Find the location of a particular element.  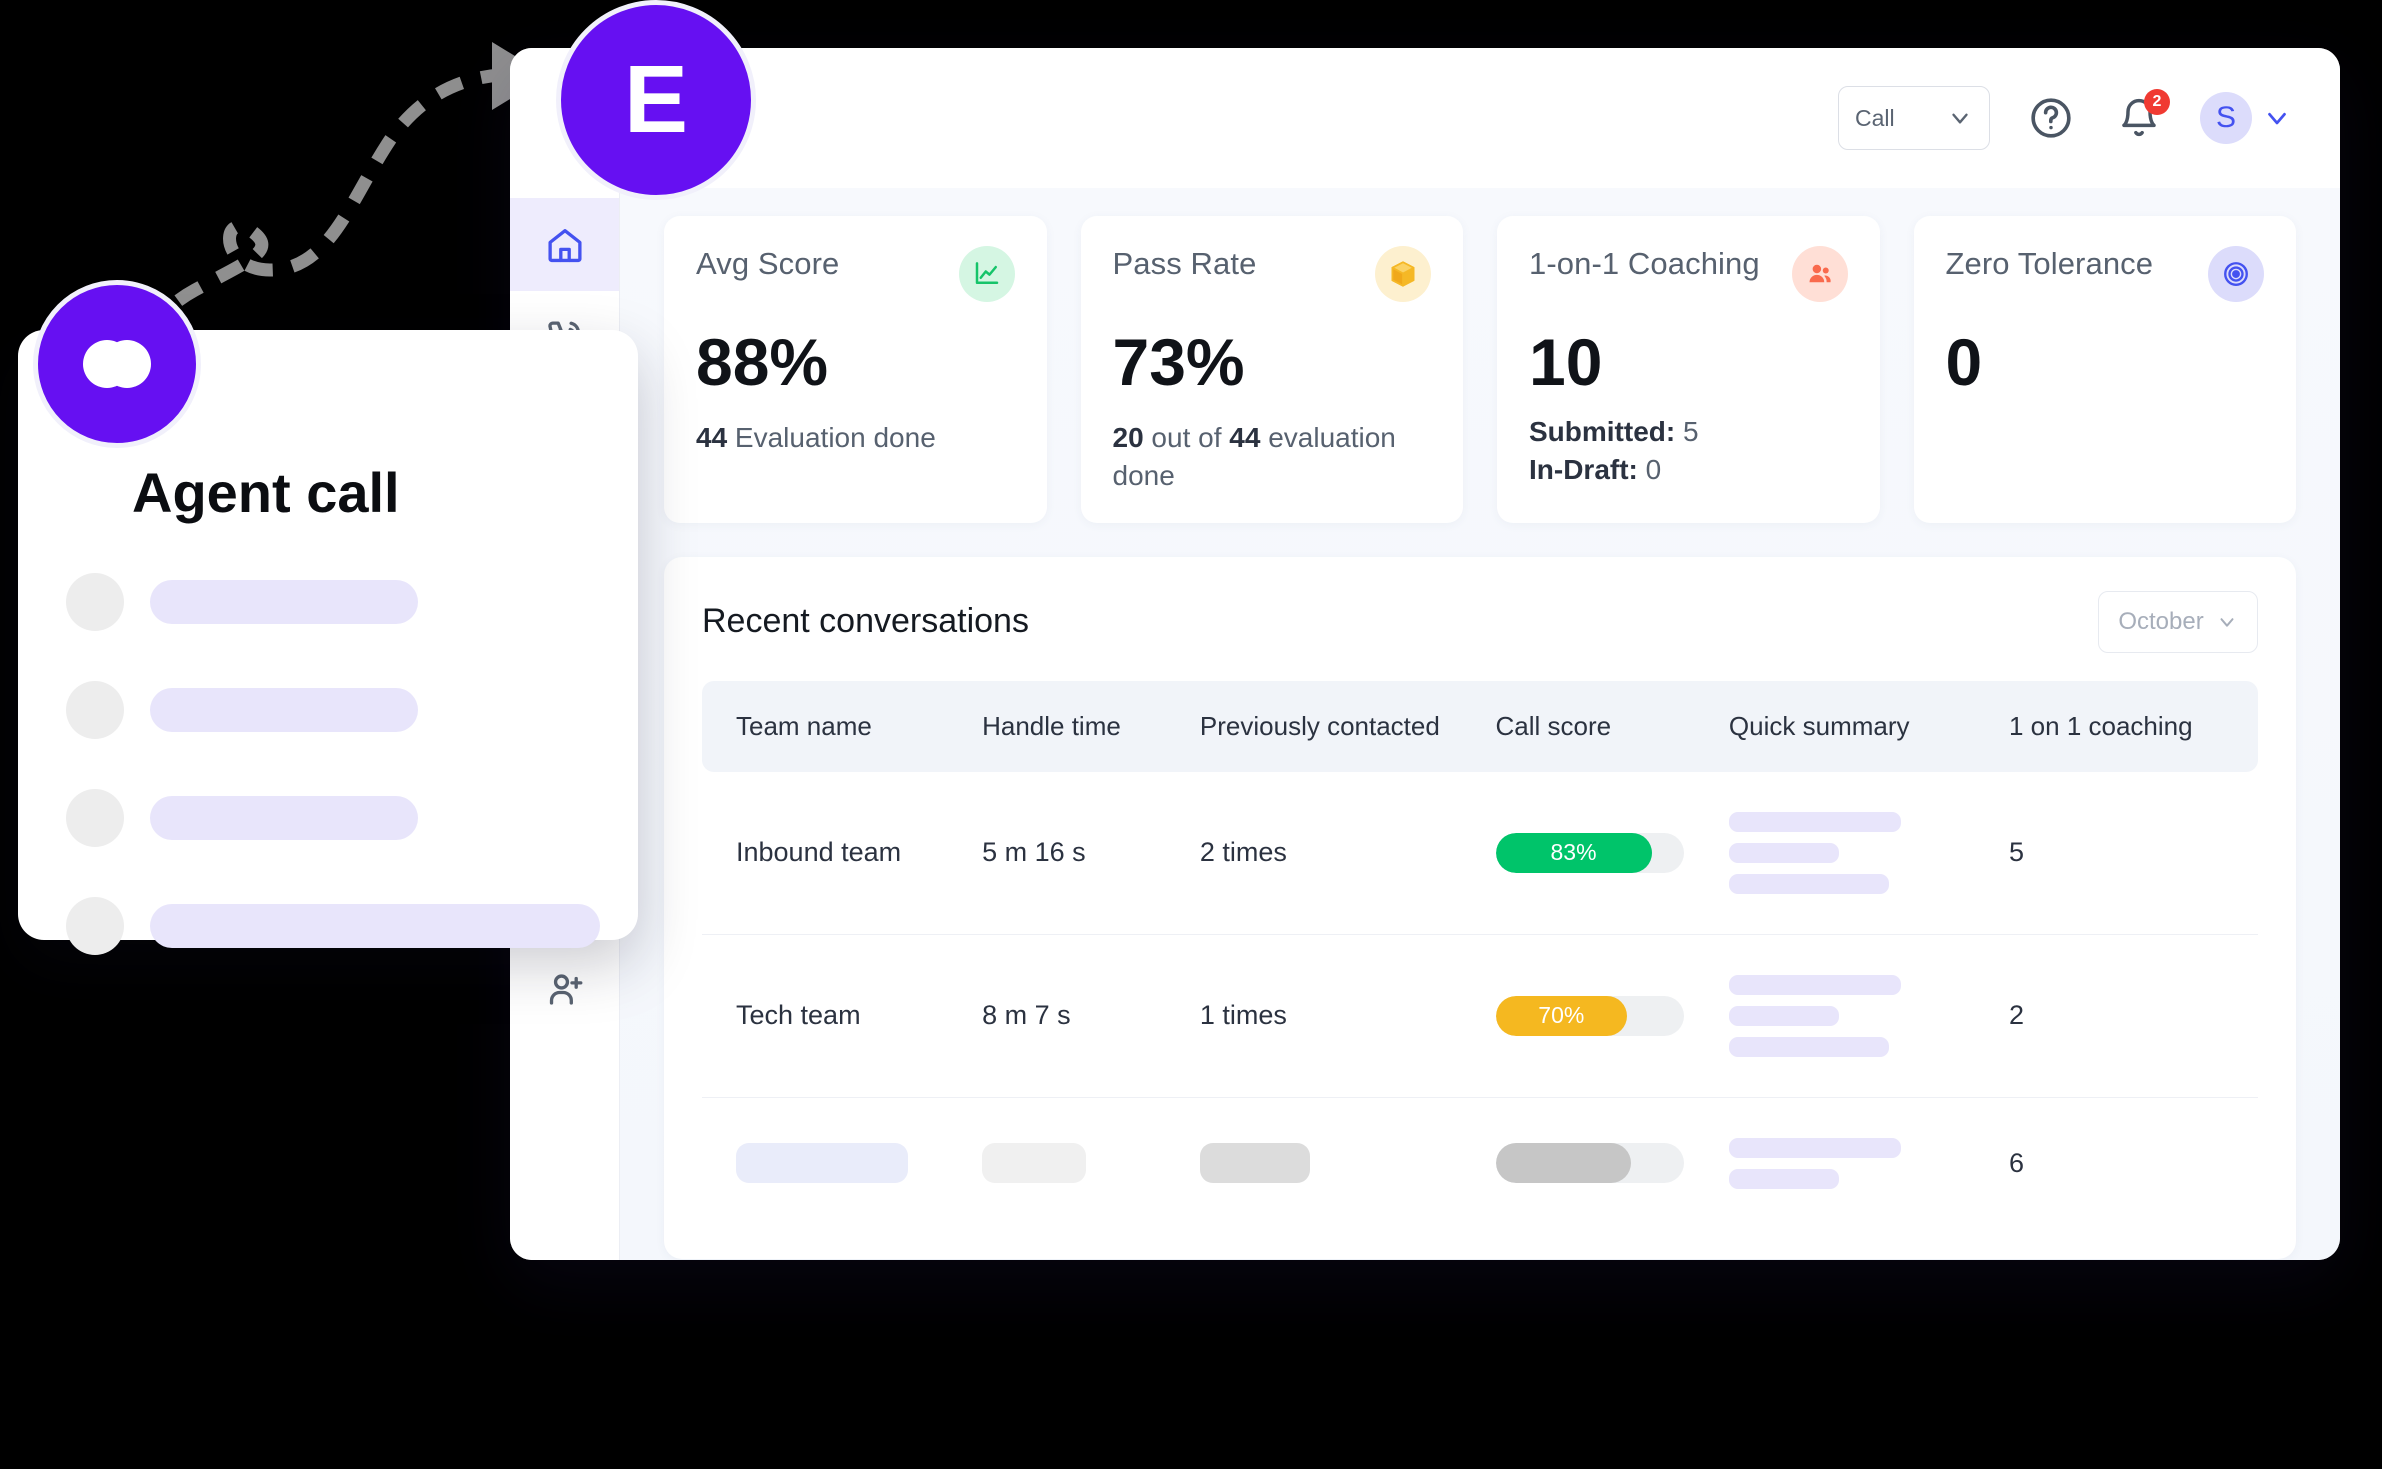

kpi-sub-text: out of is located at coordinates (1186, 438).